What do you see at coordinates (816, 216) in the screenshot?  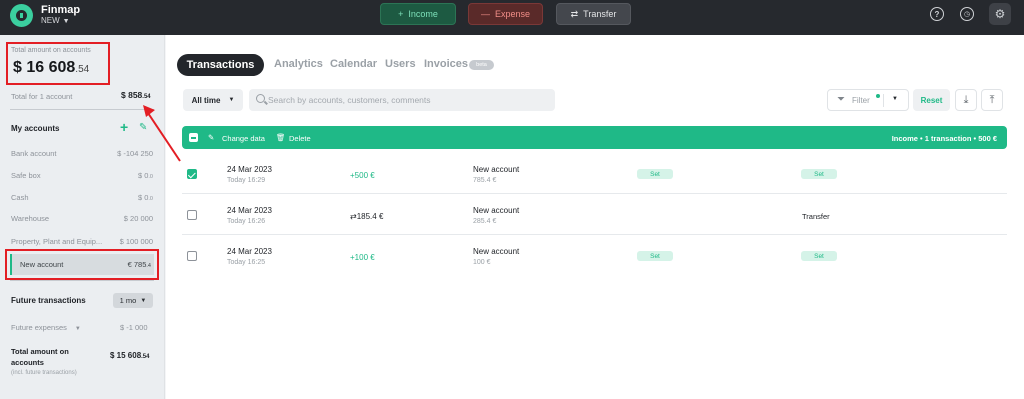 I see `row-type: Transfer` at bounding box center [816, 216].